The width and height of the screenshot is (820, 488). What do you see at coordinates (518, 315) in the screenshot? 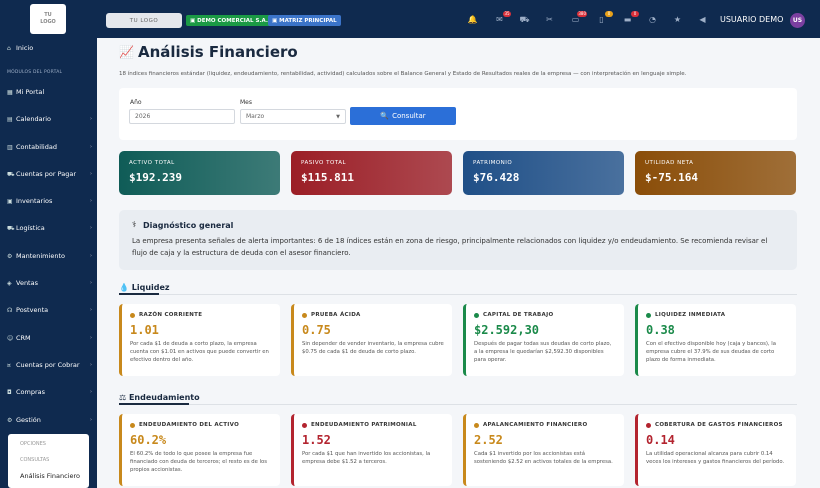
I see `indicator-title-text: CAPITAL DE TRABAJO` at bounding box center [518, 315].